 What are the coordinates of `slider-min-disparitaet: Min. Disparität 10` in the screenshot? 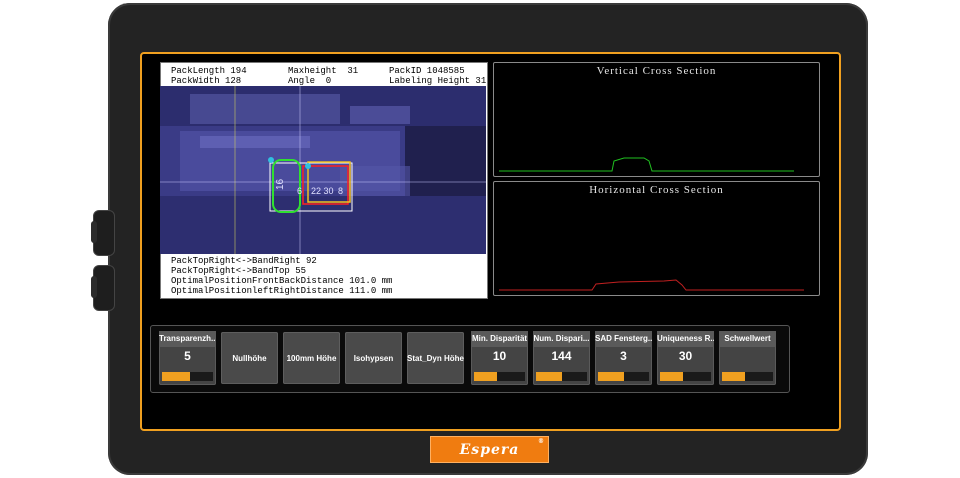 It's located at (499, 358).